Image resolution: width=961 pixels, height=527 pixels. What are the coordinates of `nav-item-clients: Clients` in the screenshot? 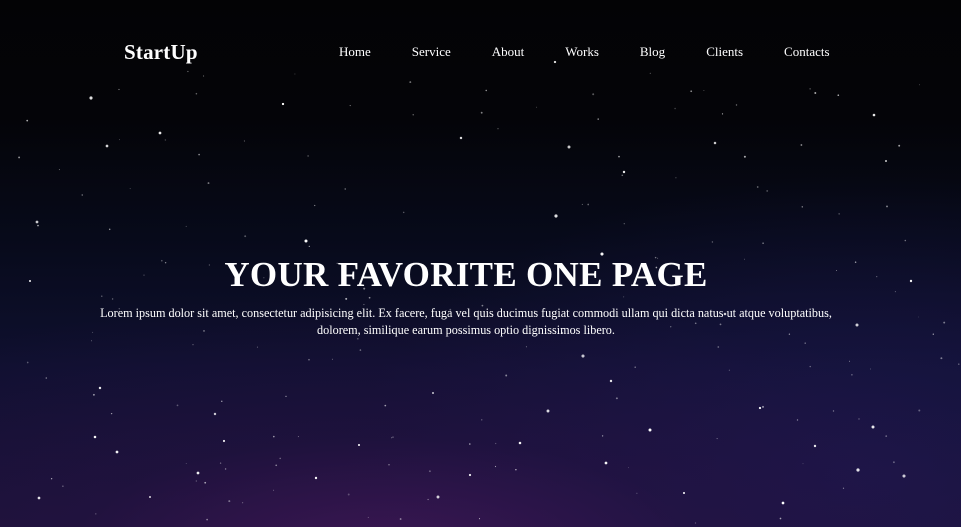 It's located at (724, 52).